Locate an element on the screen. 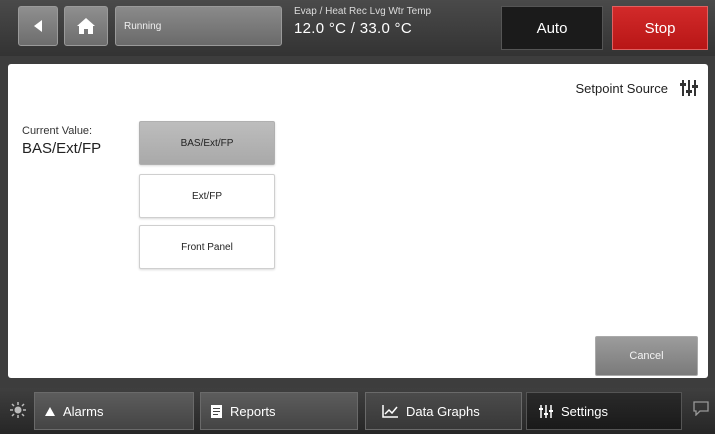 The height and width of the screenshot is (434, 715). tab-data-graphs: Data Graphs is located at coordinates (443, 411).